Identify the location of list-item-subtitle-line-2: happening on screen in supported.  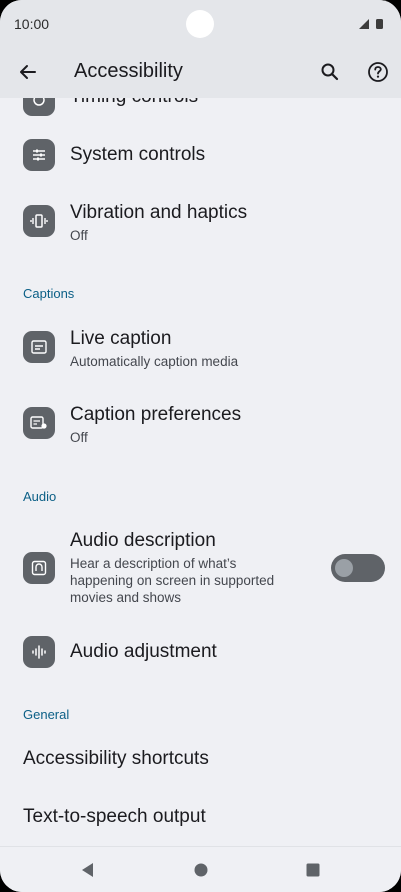
(172, 580).